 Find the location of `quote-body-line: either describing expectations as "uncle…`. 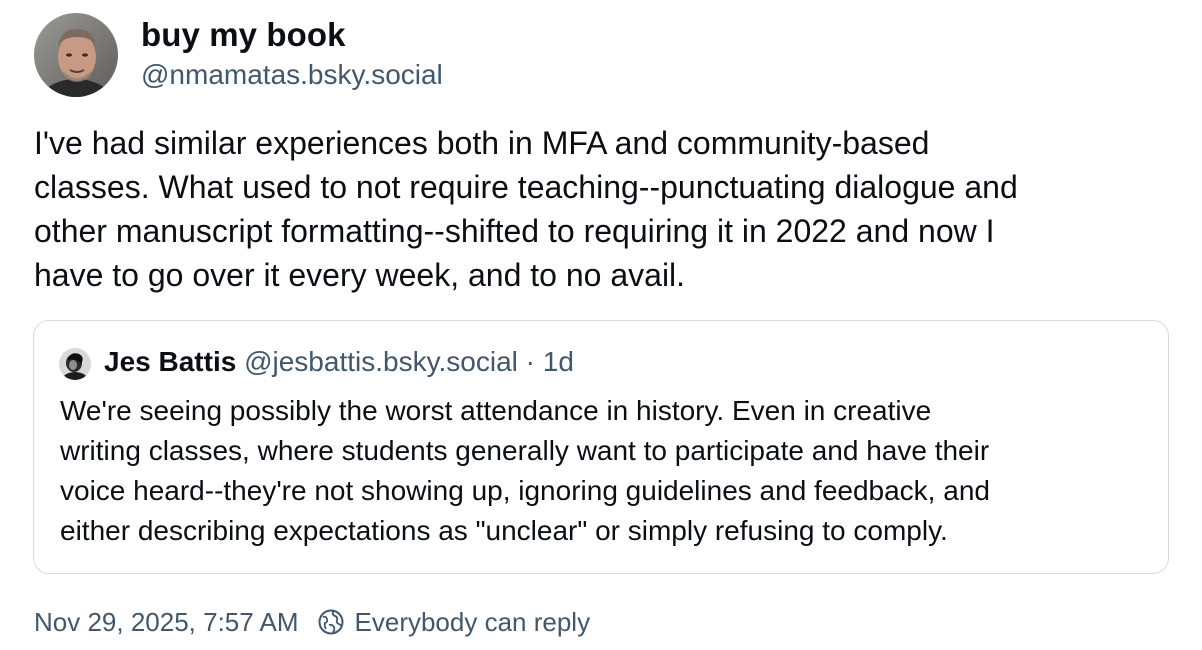

quote-body-line: either describing expectations as "uncle… is located at coordinates (504, 530).